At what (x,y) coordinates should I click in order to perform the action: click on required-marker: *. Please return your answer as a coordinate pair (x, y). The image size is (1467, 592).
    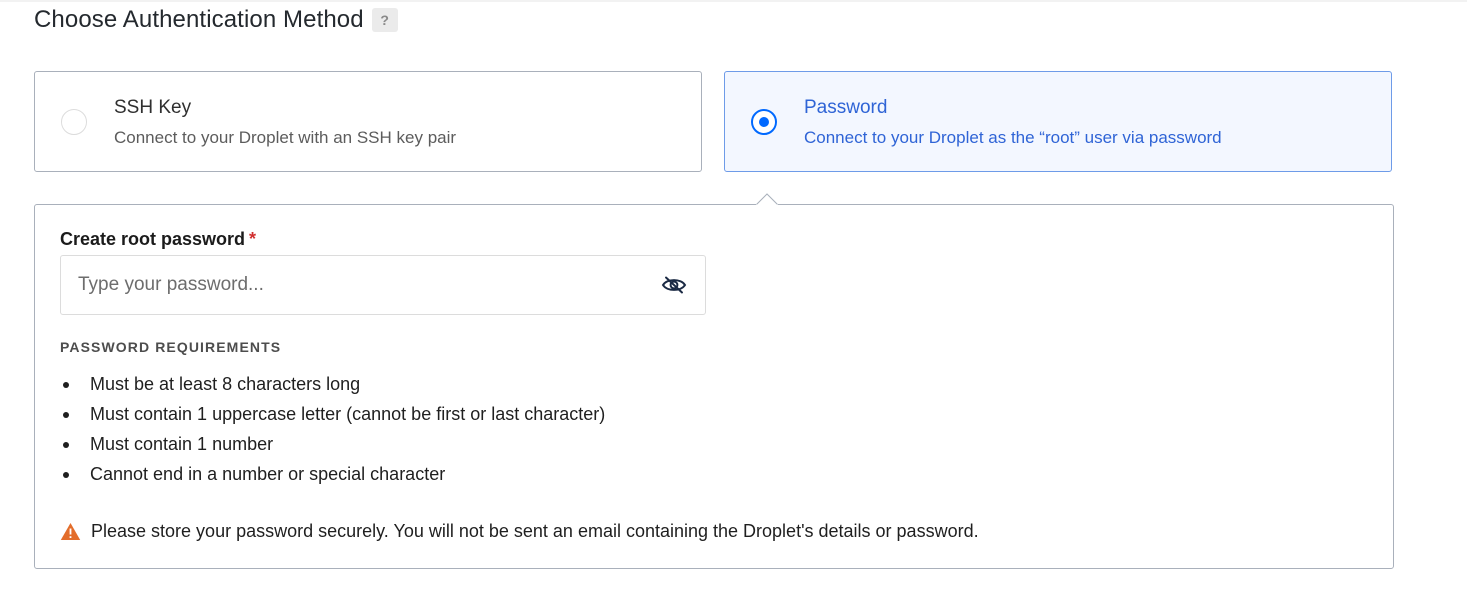
    Looking at the image, I should click on (253, 239).